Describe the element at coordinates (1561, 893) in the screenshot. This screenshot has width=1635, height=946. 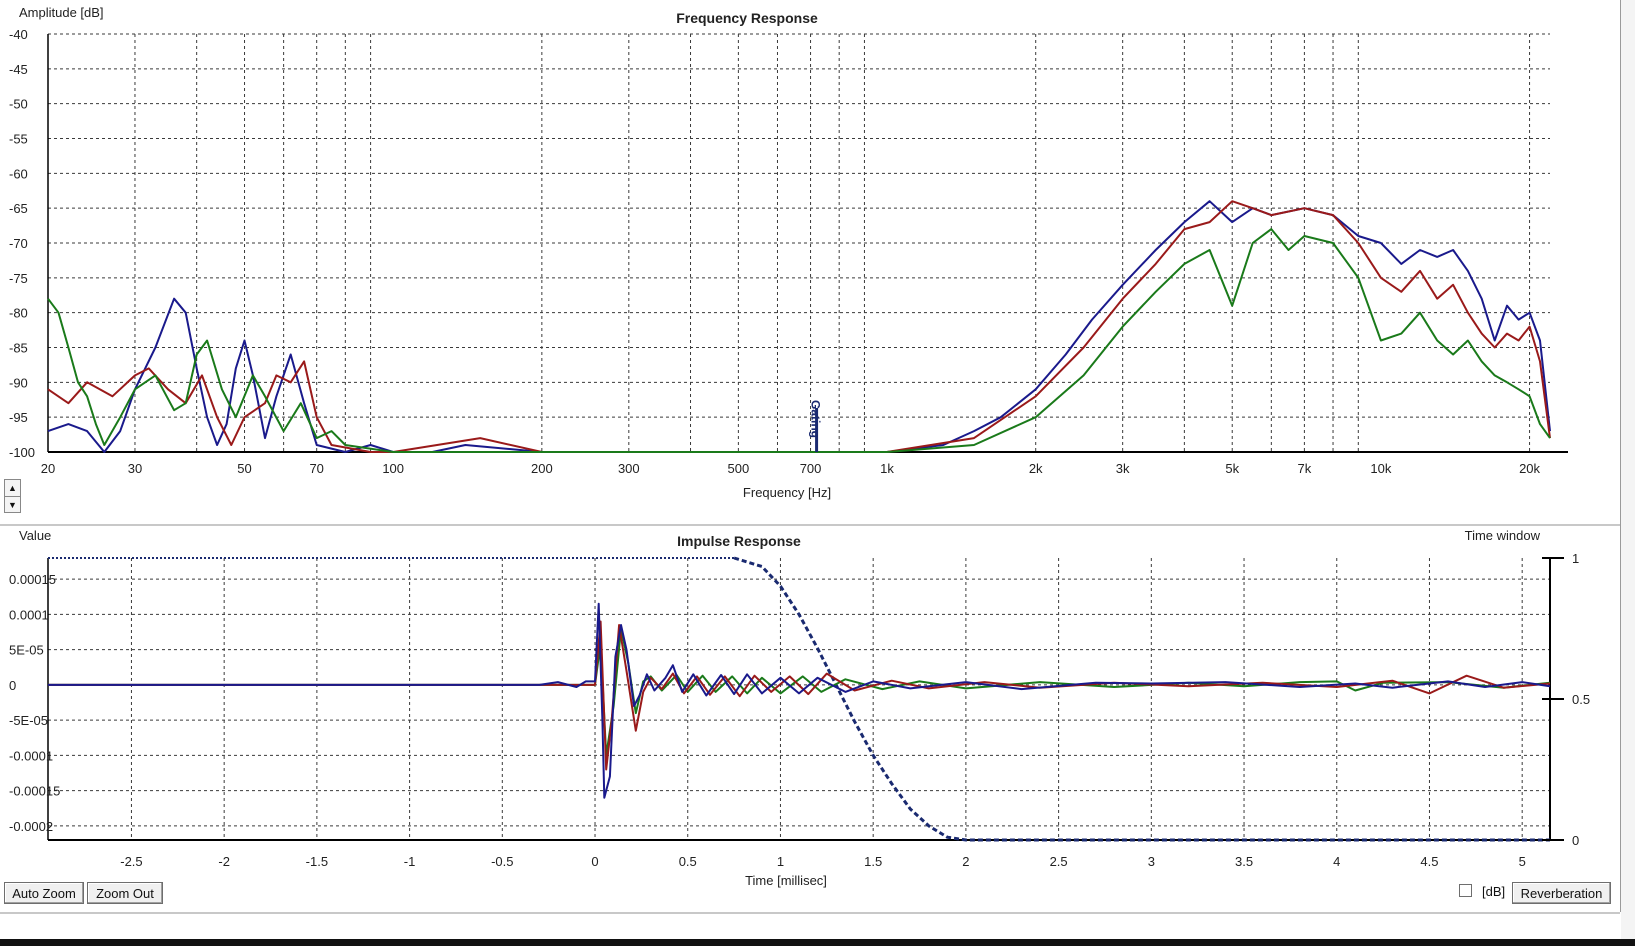
I see `reverberation-button: Reverberation` at that location.